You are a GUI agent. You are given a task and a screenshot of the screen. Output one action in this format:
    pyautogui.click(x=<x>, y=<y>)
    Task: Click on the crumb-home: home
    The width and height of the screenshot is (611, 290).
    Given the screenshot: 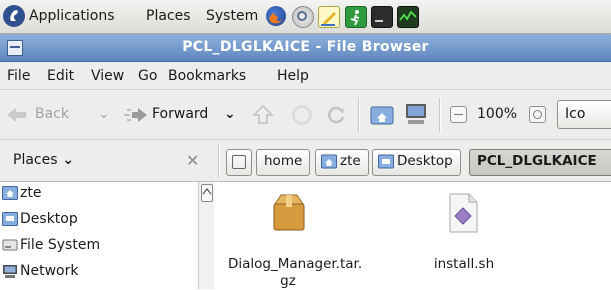 What is the action you would take?
    pyautogui.click(x=283, y=162)
    